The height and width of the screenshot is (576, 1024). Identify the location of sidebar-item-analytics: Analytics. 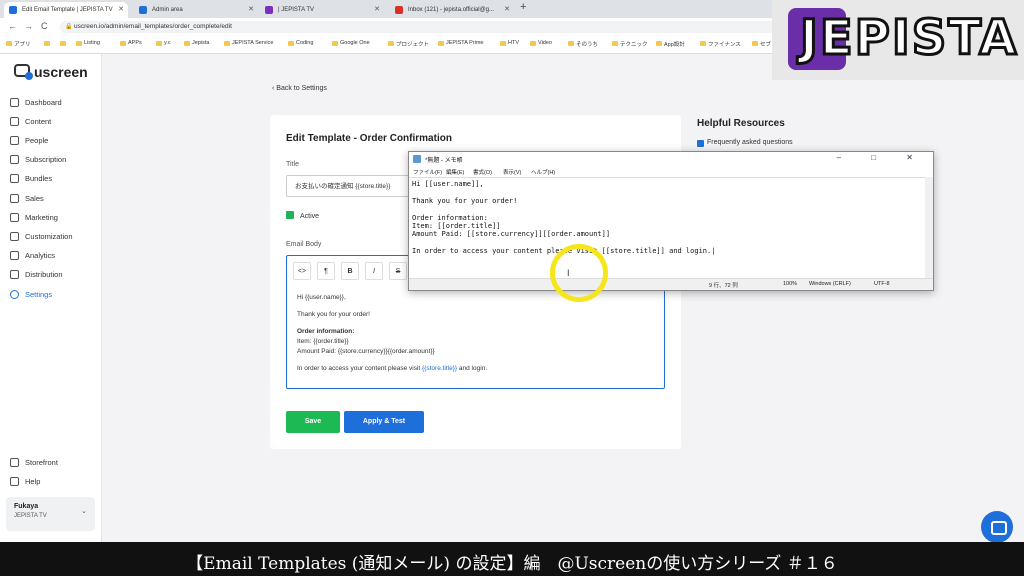
(32, 256).